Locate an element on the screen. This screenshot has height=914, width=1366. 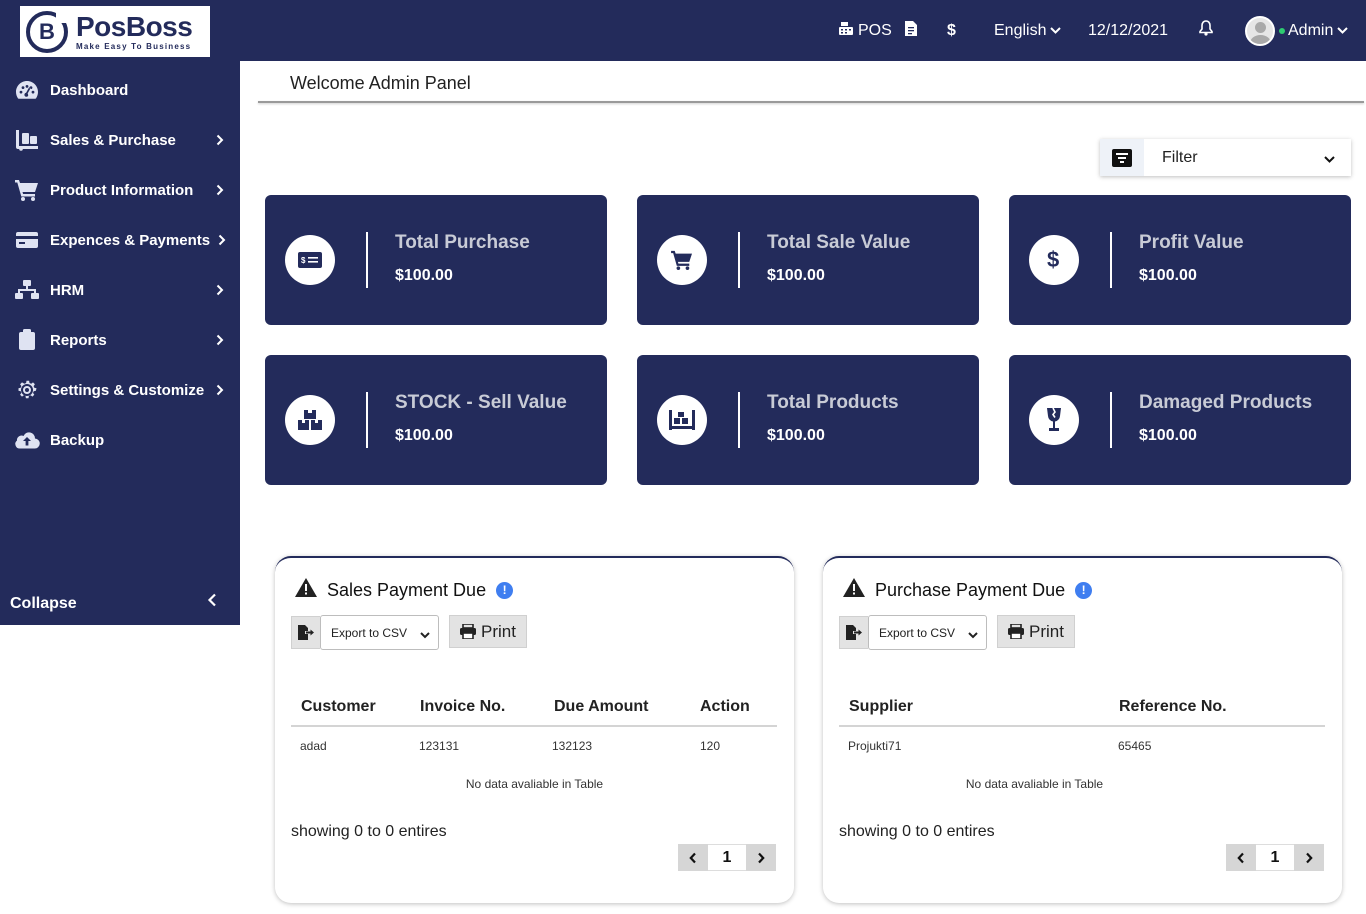
sidebar-item-label: Product Information is located at coordinates (122, 190).